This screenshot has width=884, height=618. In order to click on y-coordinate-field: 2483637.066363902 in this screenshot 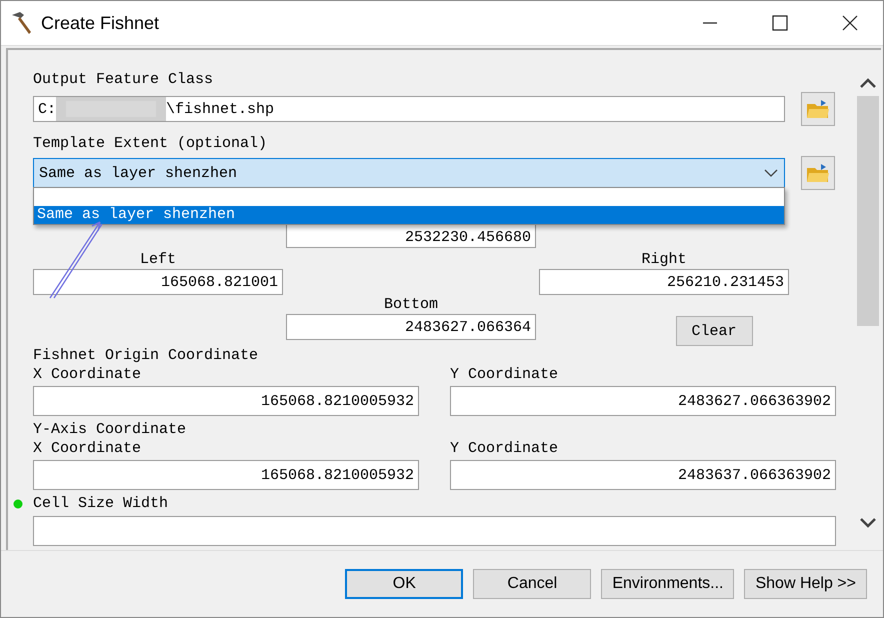, I will do `click(643, 475)`.